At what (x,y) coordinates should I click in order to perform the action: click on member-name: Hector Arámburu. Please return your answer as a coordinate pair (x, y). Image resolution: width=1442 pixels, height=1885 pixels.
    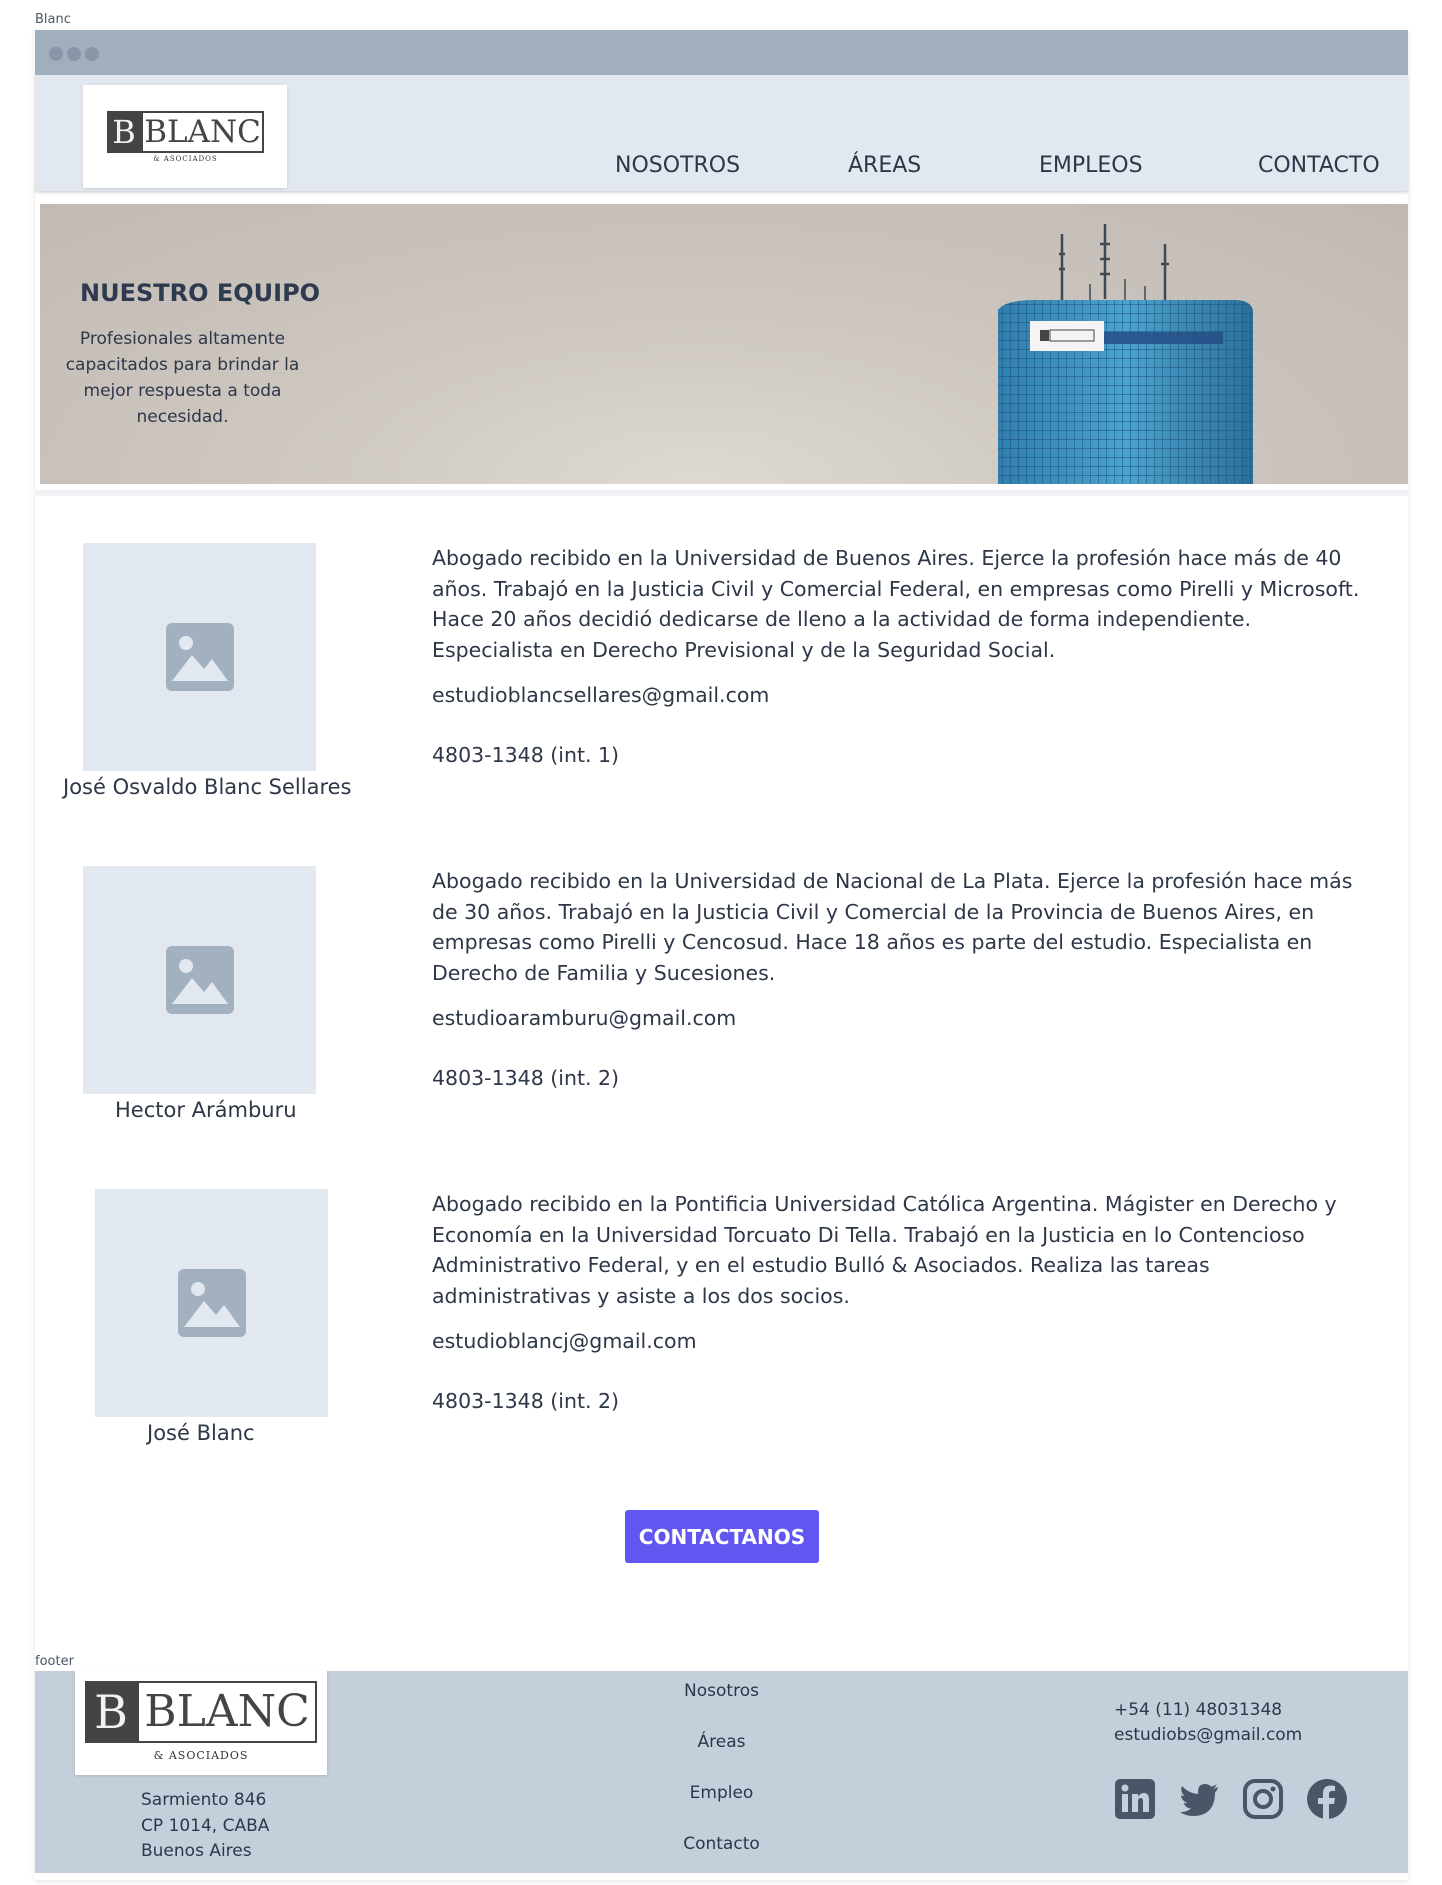
    Looking at the image, I should click on (206, 1110).